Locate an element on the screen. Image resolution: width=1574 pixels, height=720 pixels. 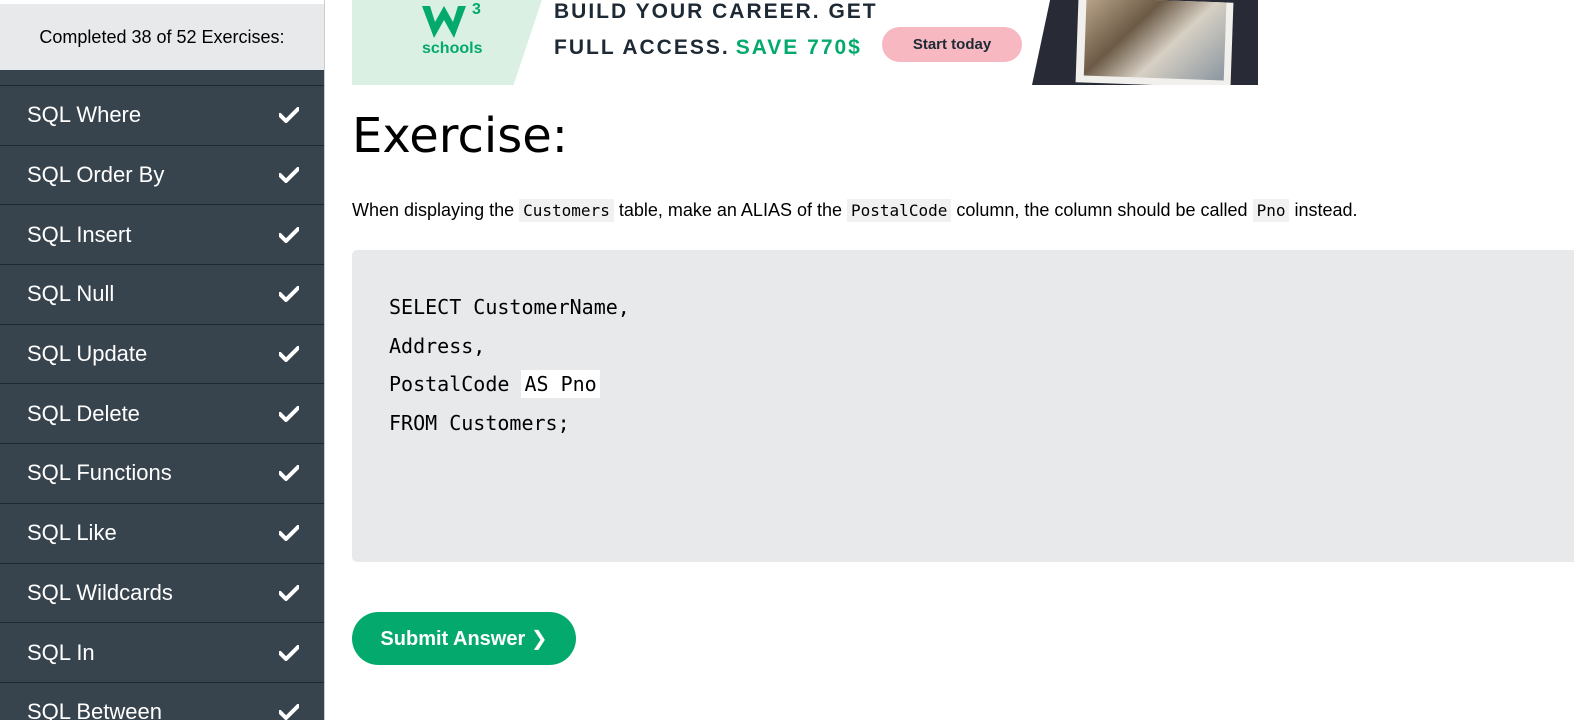
code-line-3: PostalCode AS Pno is located at coordinates (509, 388).